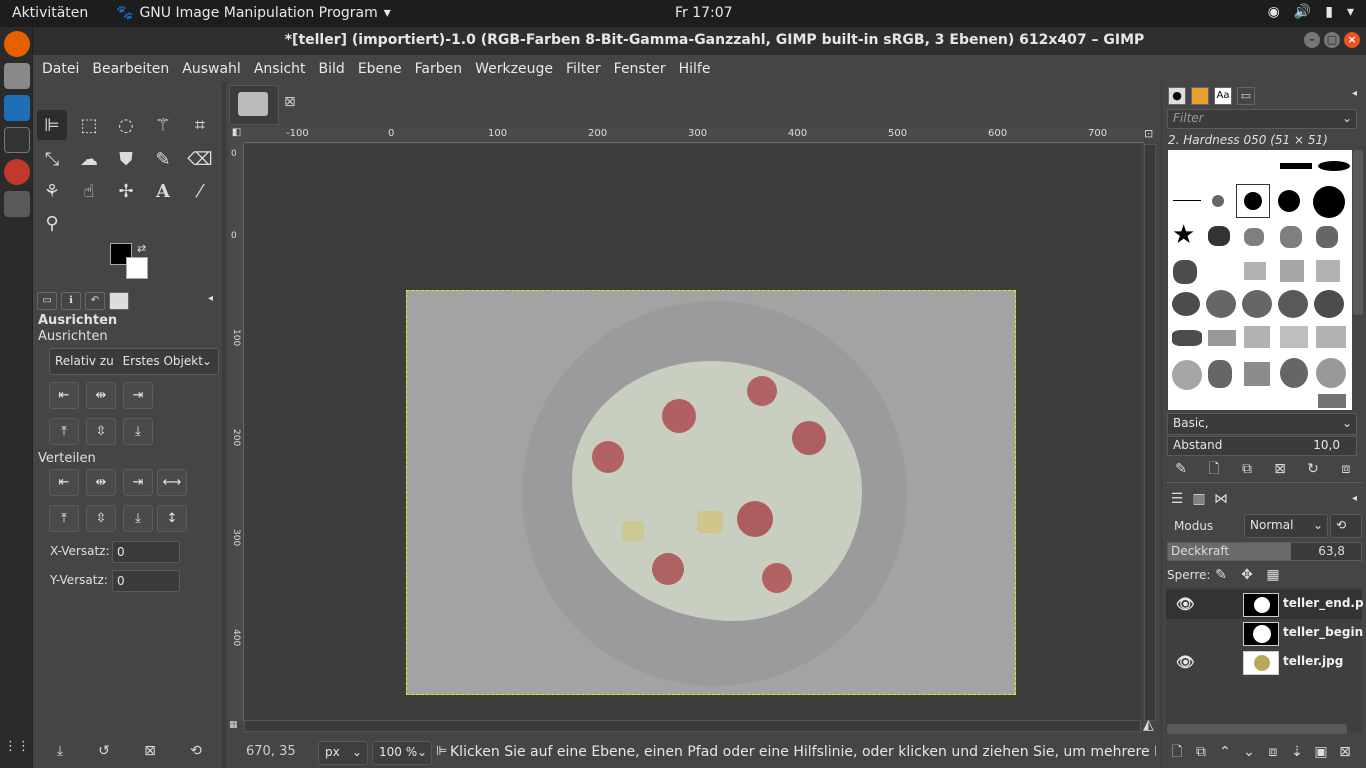 The width and height of the screenshot is (1366, 768). Describe the element at coordinates (704, 13) in the screenshot. I see `clock: Fr 17:07` at that location.